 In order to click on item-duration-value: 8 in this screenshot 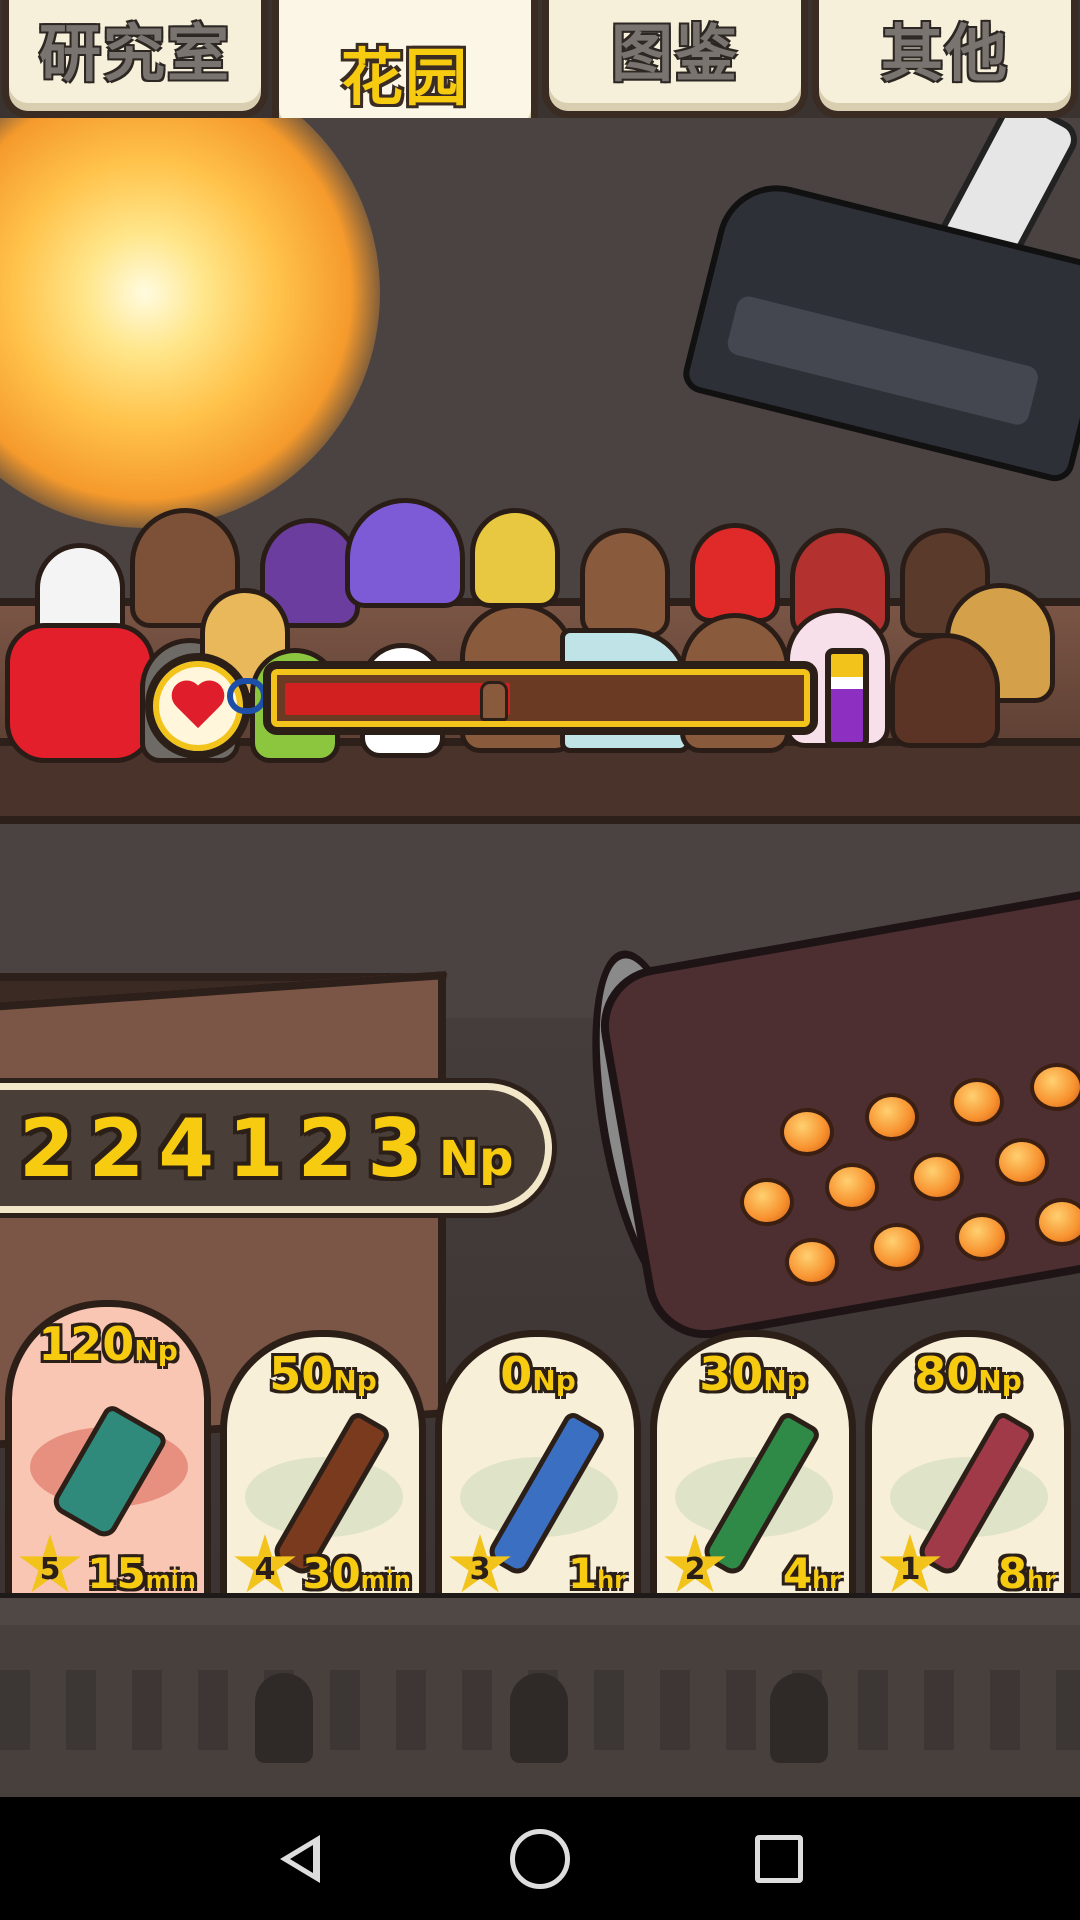, I will do `click(1012, 1573)`.